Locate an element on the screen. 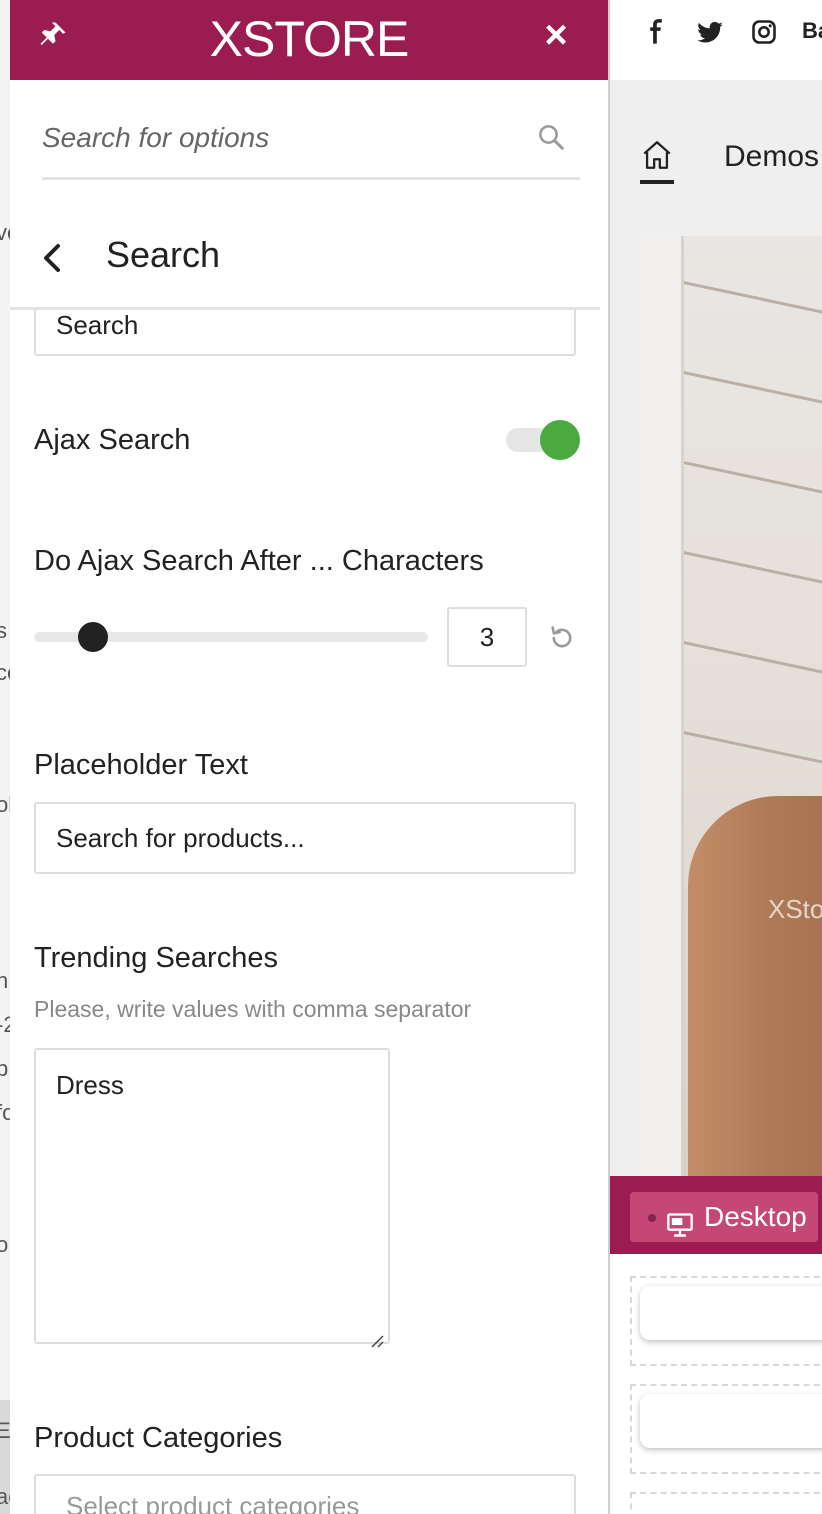  product-categories-select: Select product categories is located at coordinates (305, 1494).